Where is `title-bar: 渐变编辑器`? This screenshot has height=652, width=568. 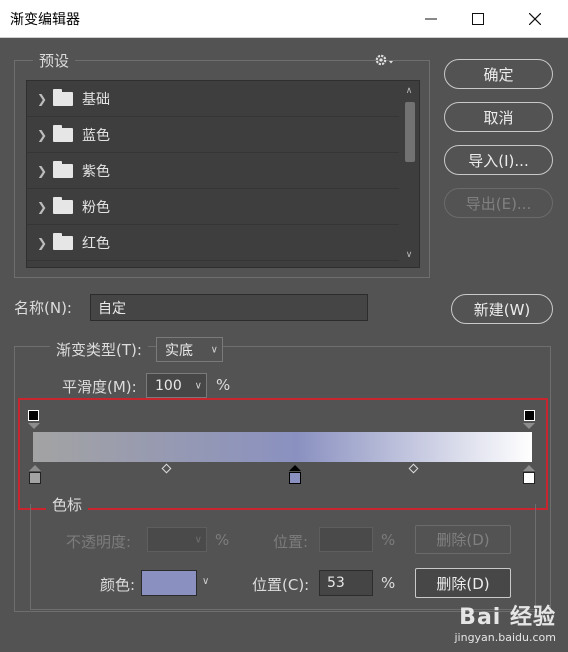 title-bar: 渐变编辑器 is located at coordinates (284, 19).